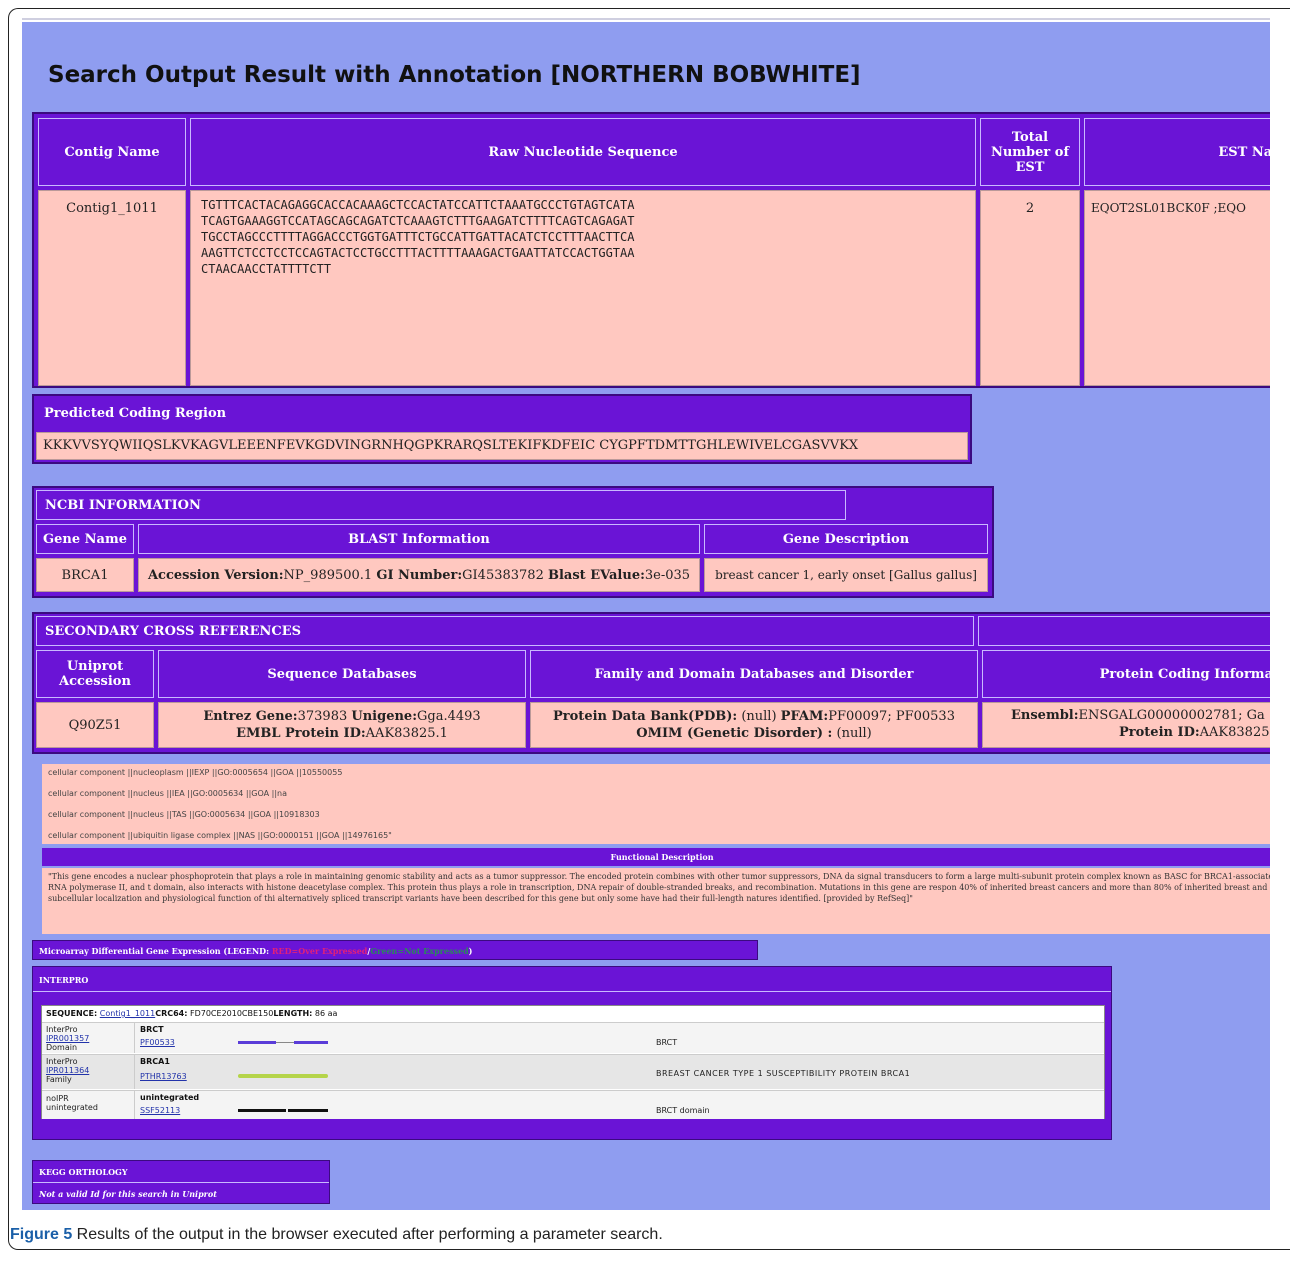 The image size is (1290, 1262). I want to click on sequence-link: Contig1_1011, so click(127, 1013).